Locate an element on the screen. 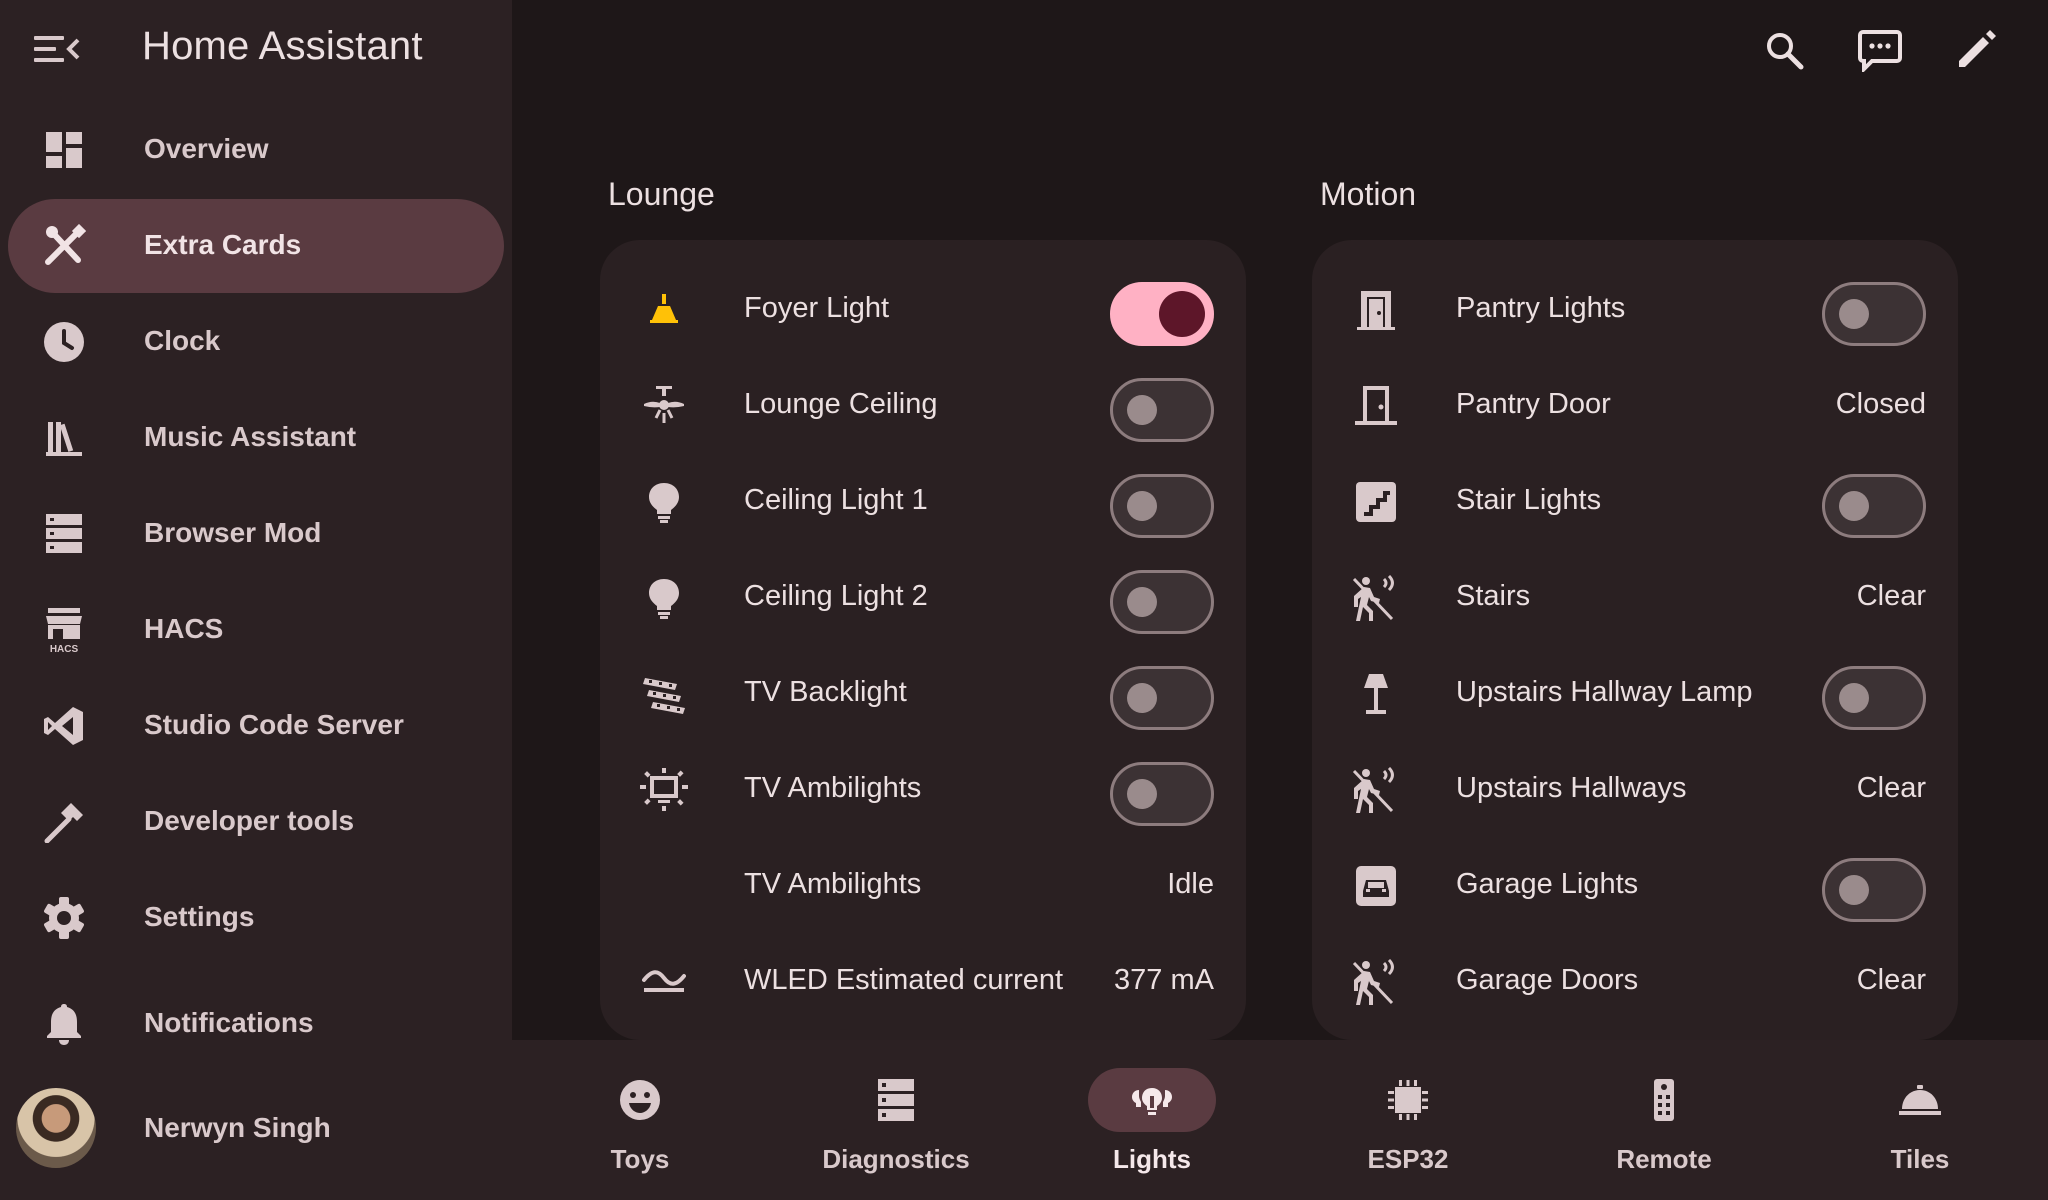  sidebar-item-label: Studio Code Server is located at coordinates (274, 724).